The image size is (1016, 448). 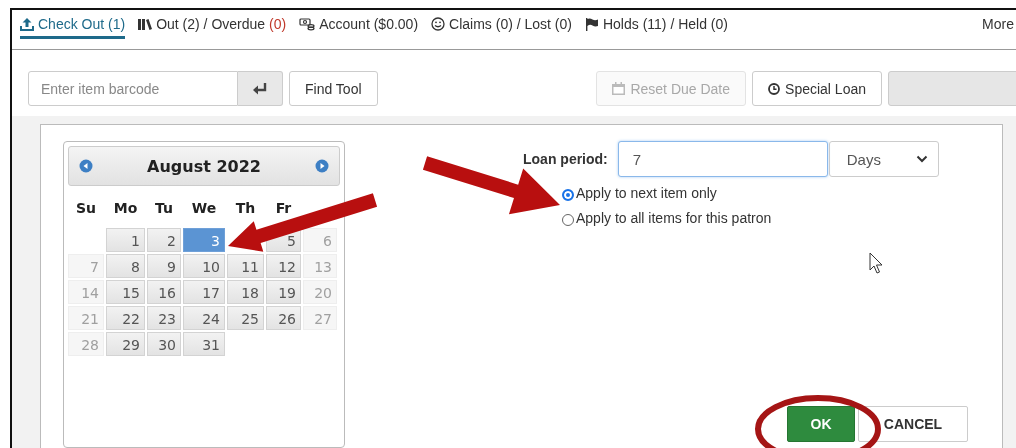 What do you see at coordinates (722, 159) in the screenshot?
I see `loan-period-field: 7` at bounding box center [722, 159].